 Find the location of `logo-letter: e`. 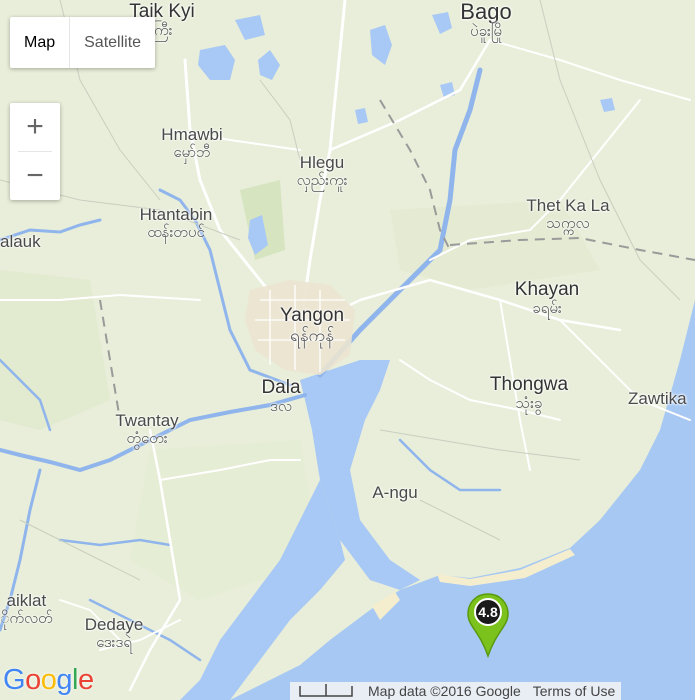

logo-letter: e is located at coordinates (85, 680).